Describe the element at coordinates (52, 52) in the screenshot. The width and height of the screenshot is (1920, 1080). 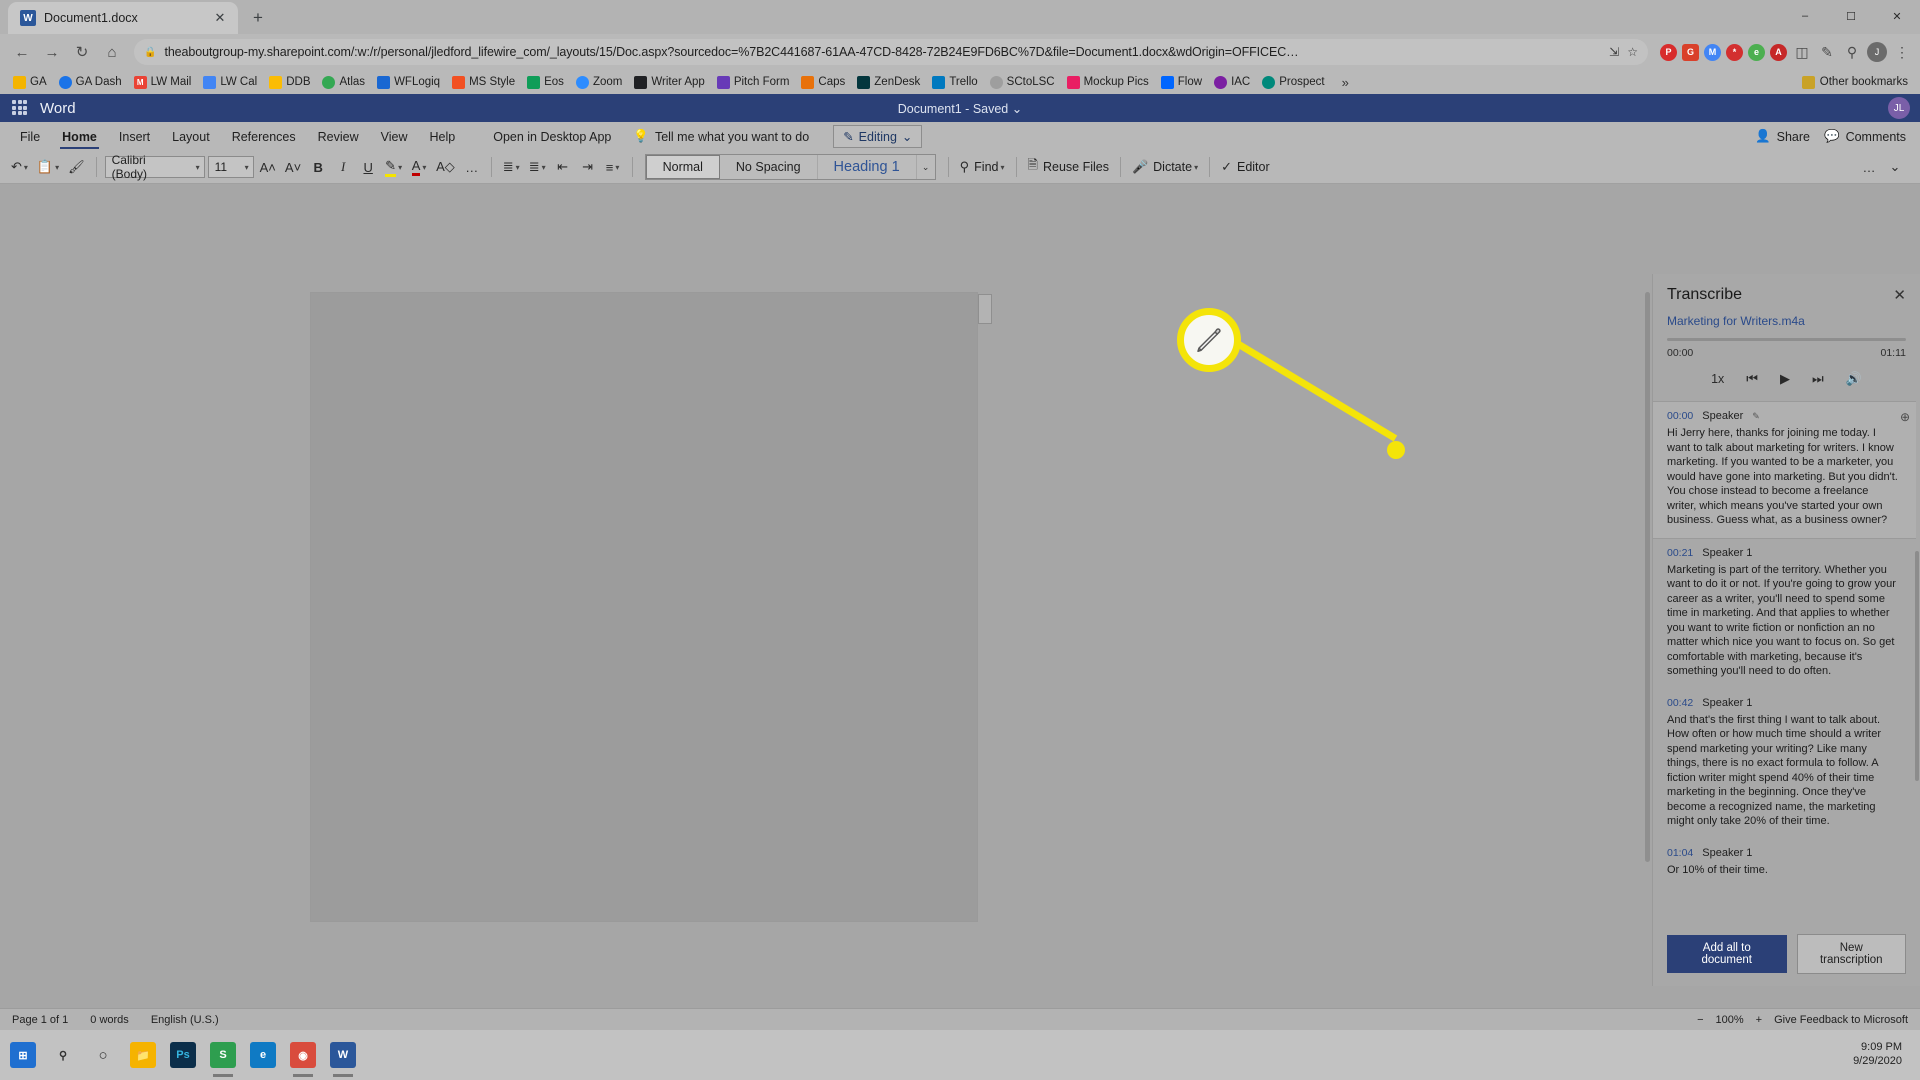
I see `forward-icon: →` at that location.